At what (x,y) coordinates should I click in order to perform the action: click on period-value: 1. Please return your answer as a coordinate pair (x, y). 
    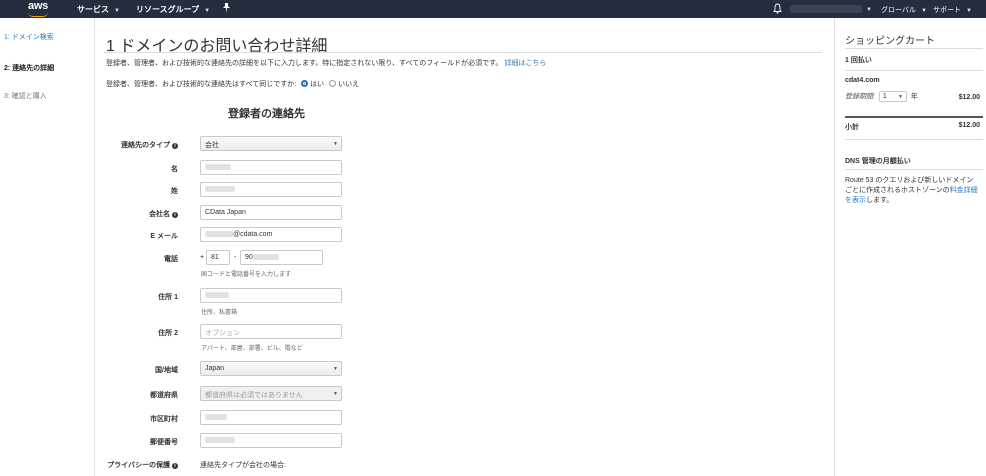
    Looking at the image, I should click on (884, 96).